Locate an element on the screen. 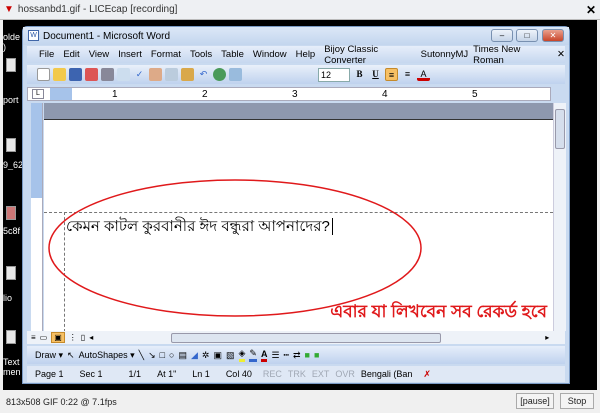  ruler-number: 1 is located at coordinates (115, 94).